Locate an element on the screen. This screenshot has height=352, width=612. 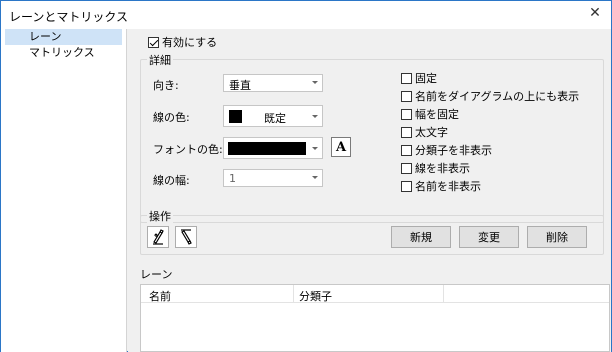
edit-pen-down-icon is located at coordinates (186, 237).